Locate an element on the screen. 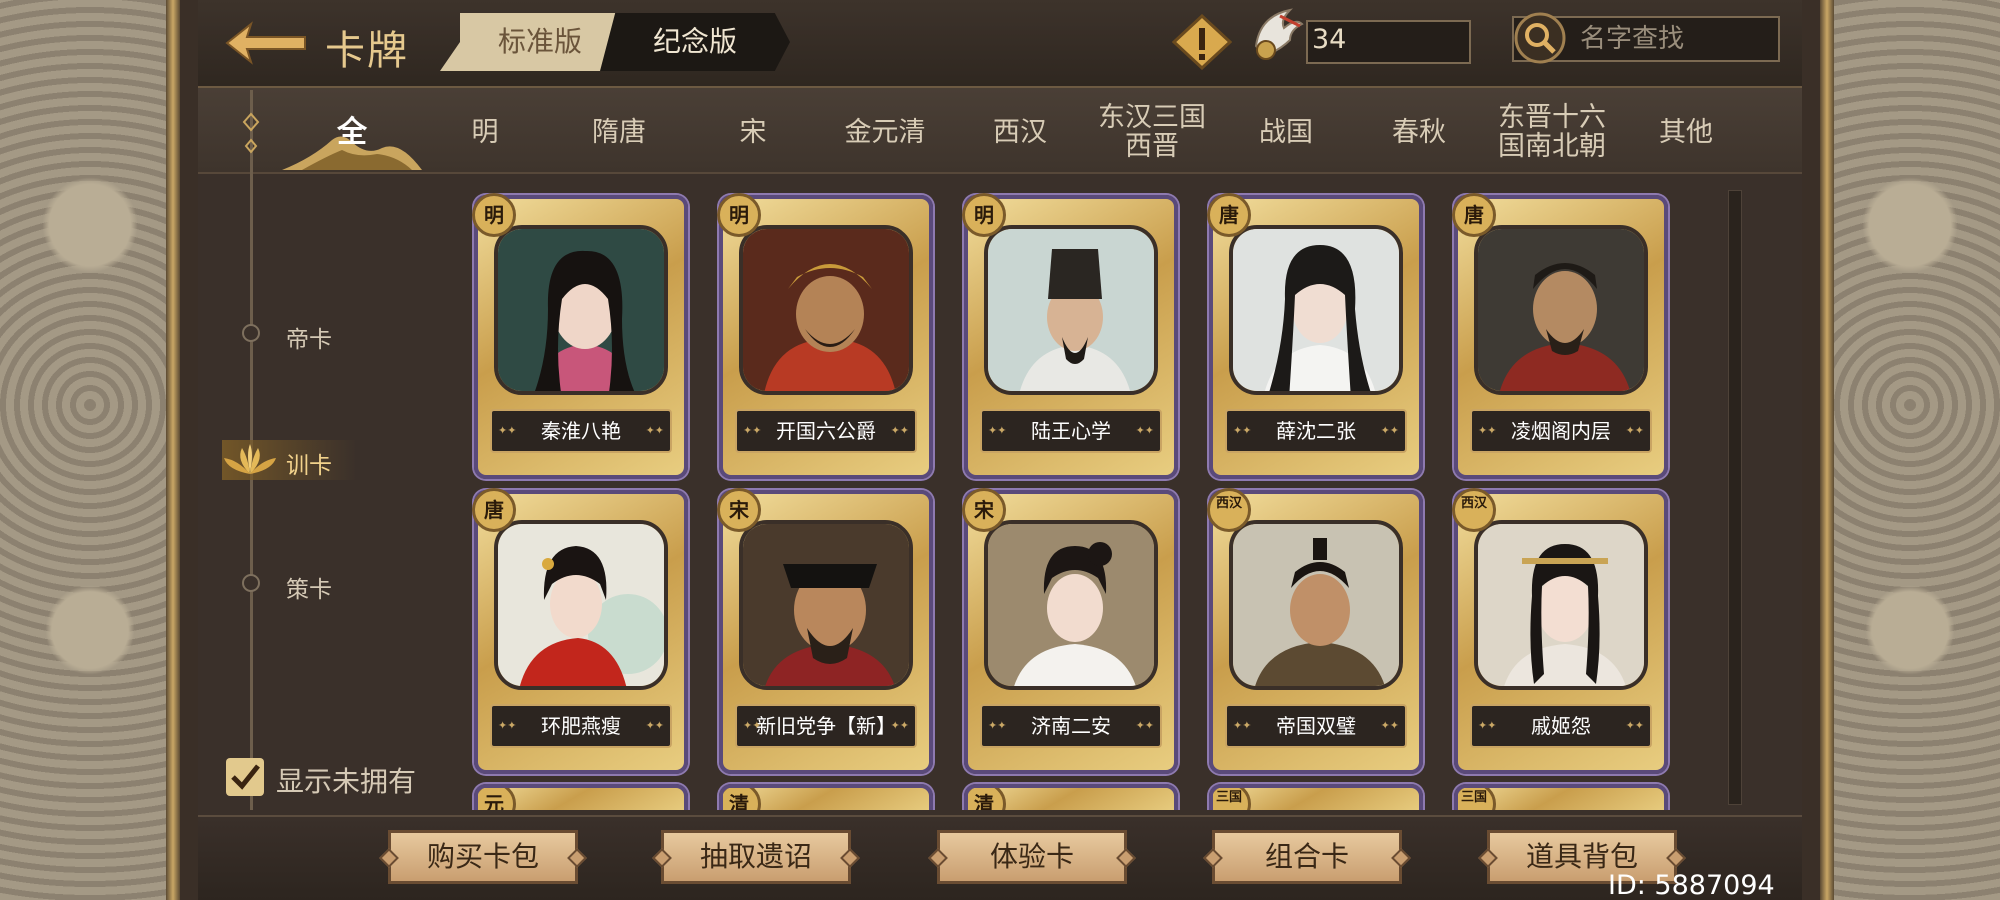 This screenshot has height=900, width=2000. side-menu-emperor-cards: 帝卡 is located at coordinates (309, 337).